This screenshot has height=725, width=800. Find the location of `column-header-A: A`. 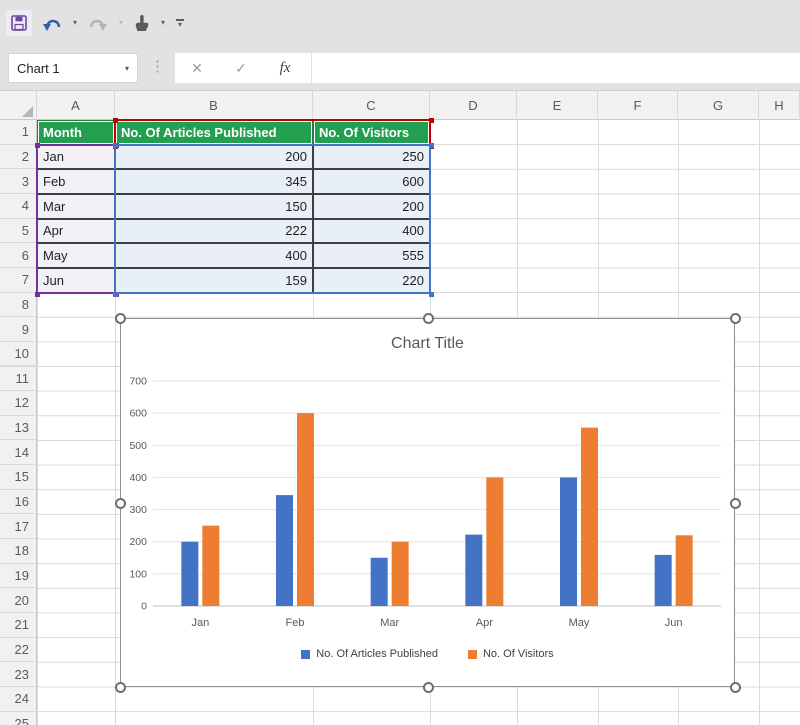

column-header-A: A is located at coordinates (76, 105).